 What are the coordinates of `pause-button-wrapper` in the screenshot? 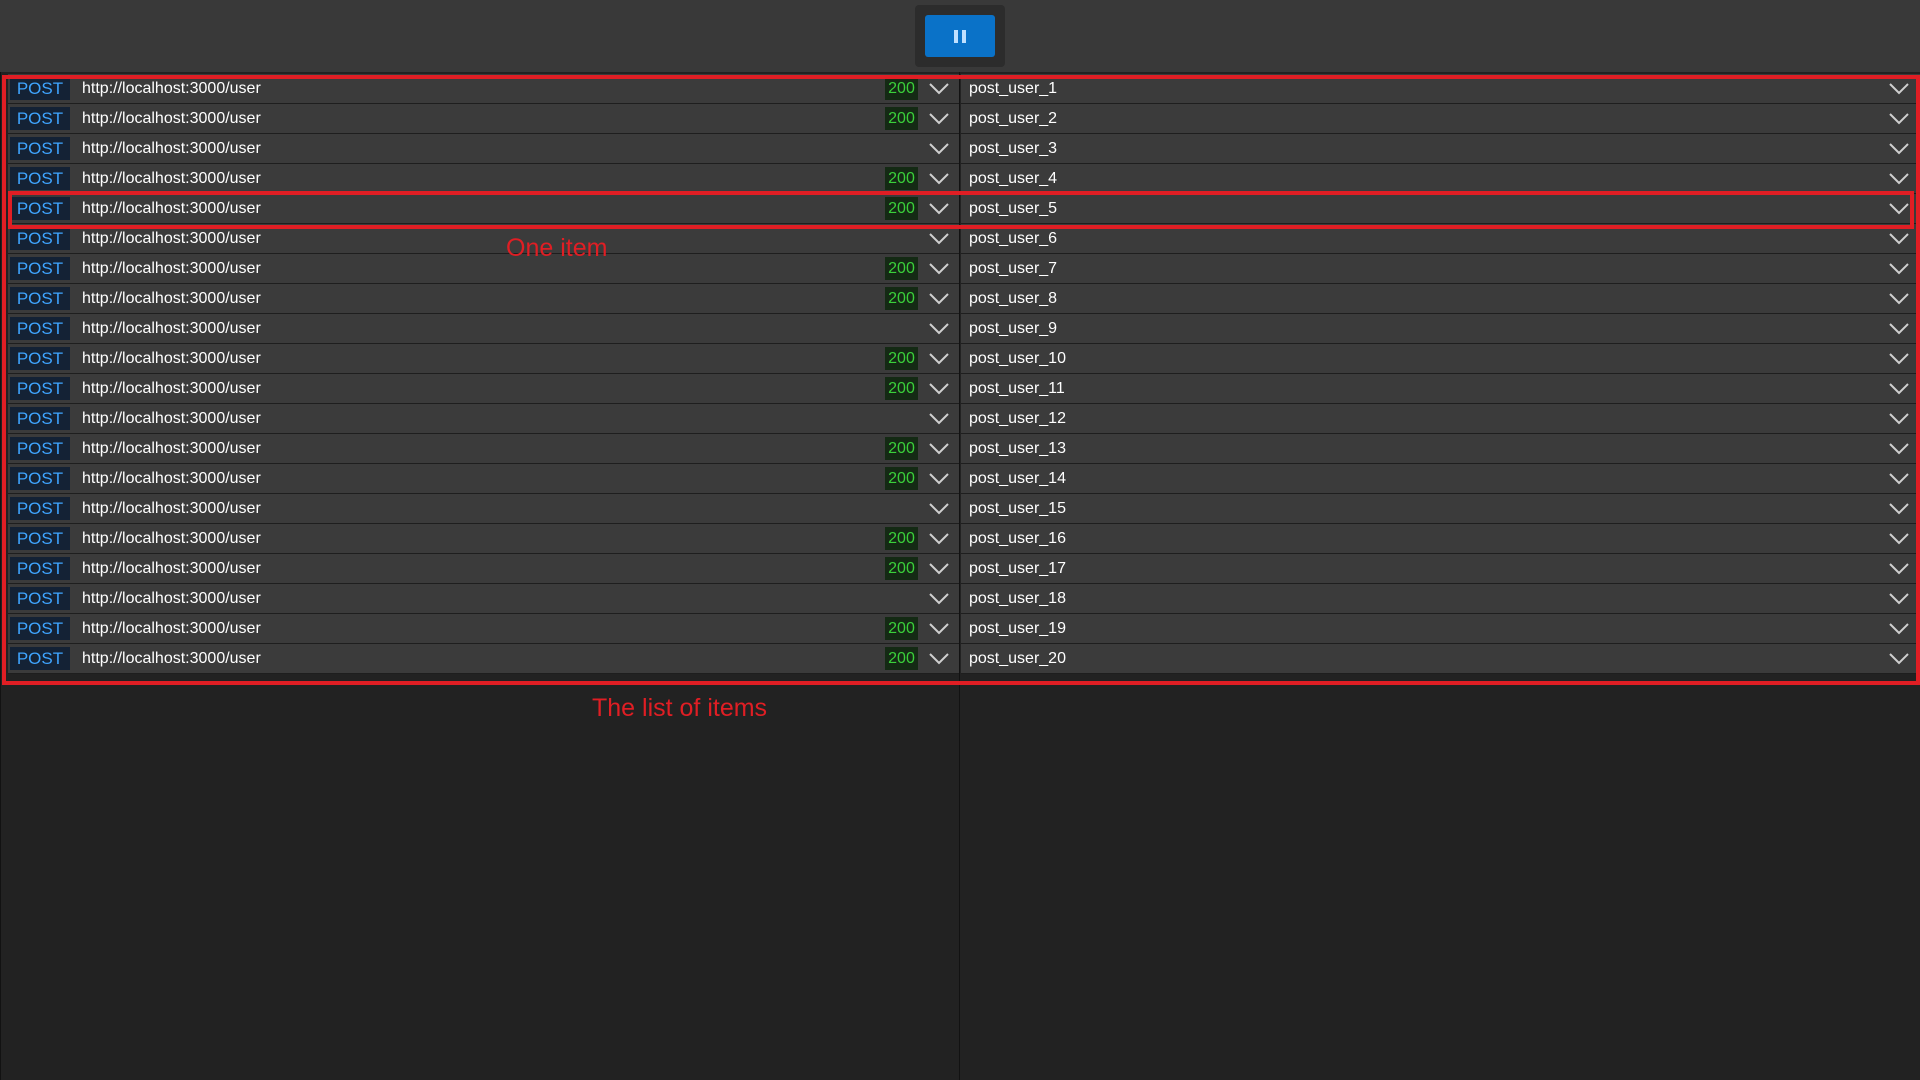 It's located at (960, 36).